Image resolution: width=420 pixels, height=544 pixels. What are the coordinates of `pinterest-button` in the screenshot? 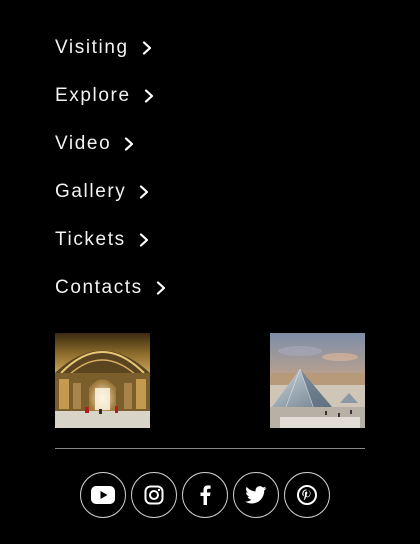 It's located at (307, 495).